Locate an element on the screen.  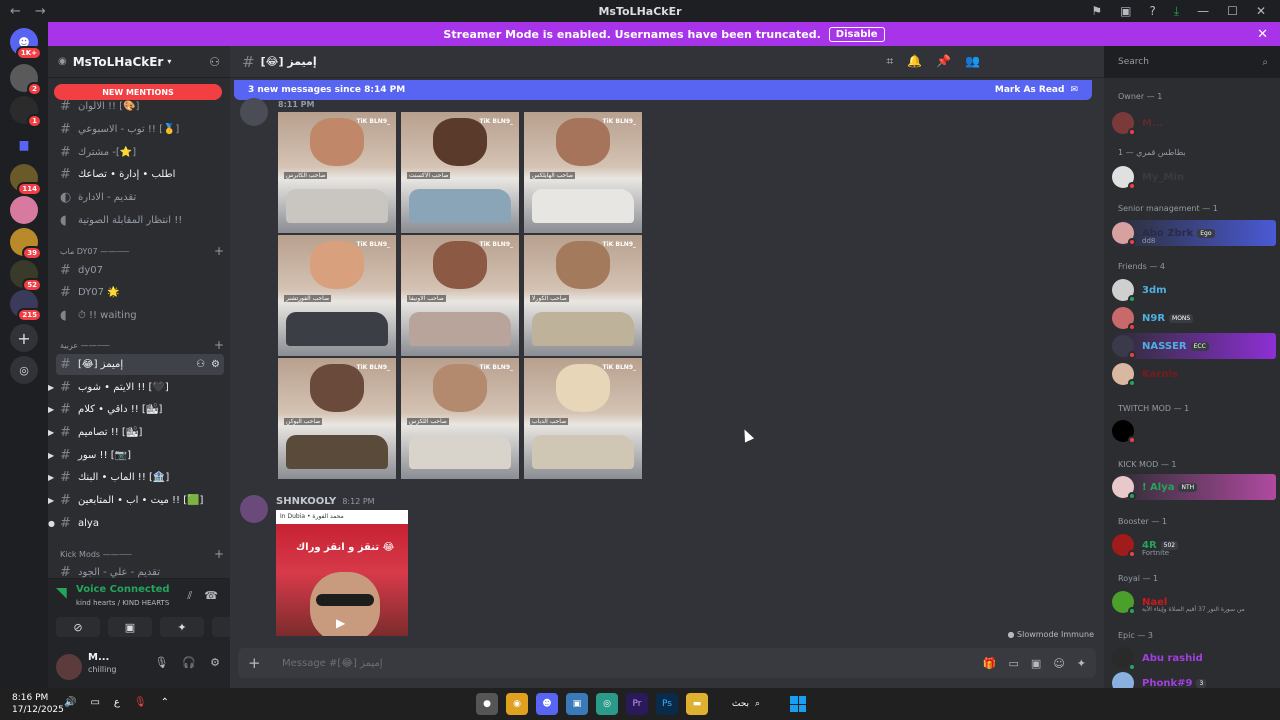
channel-item: # مشترك -[⭐] is located at coordinates (140, 152).